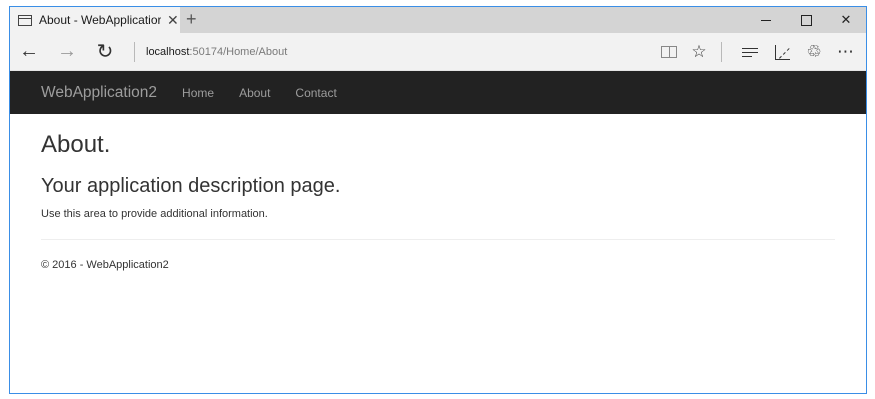 Image resolution: width=875 pixels, height=399 pixels. What do you see at coordinates (168, 51) in the screenshot?
I see `url-host: localhost` at bounding box center [168, 51].